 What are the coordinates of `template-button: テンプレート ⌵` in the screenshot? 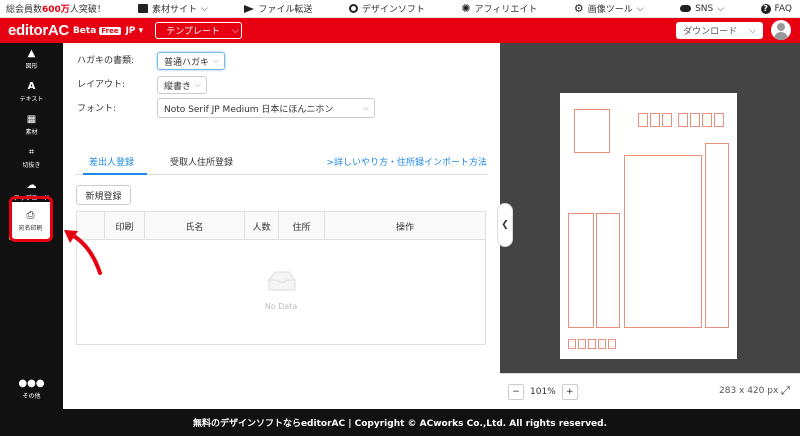 It's located at (199, 30).